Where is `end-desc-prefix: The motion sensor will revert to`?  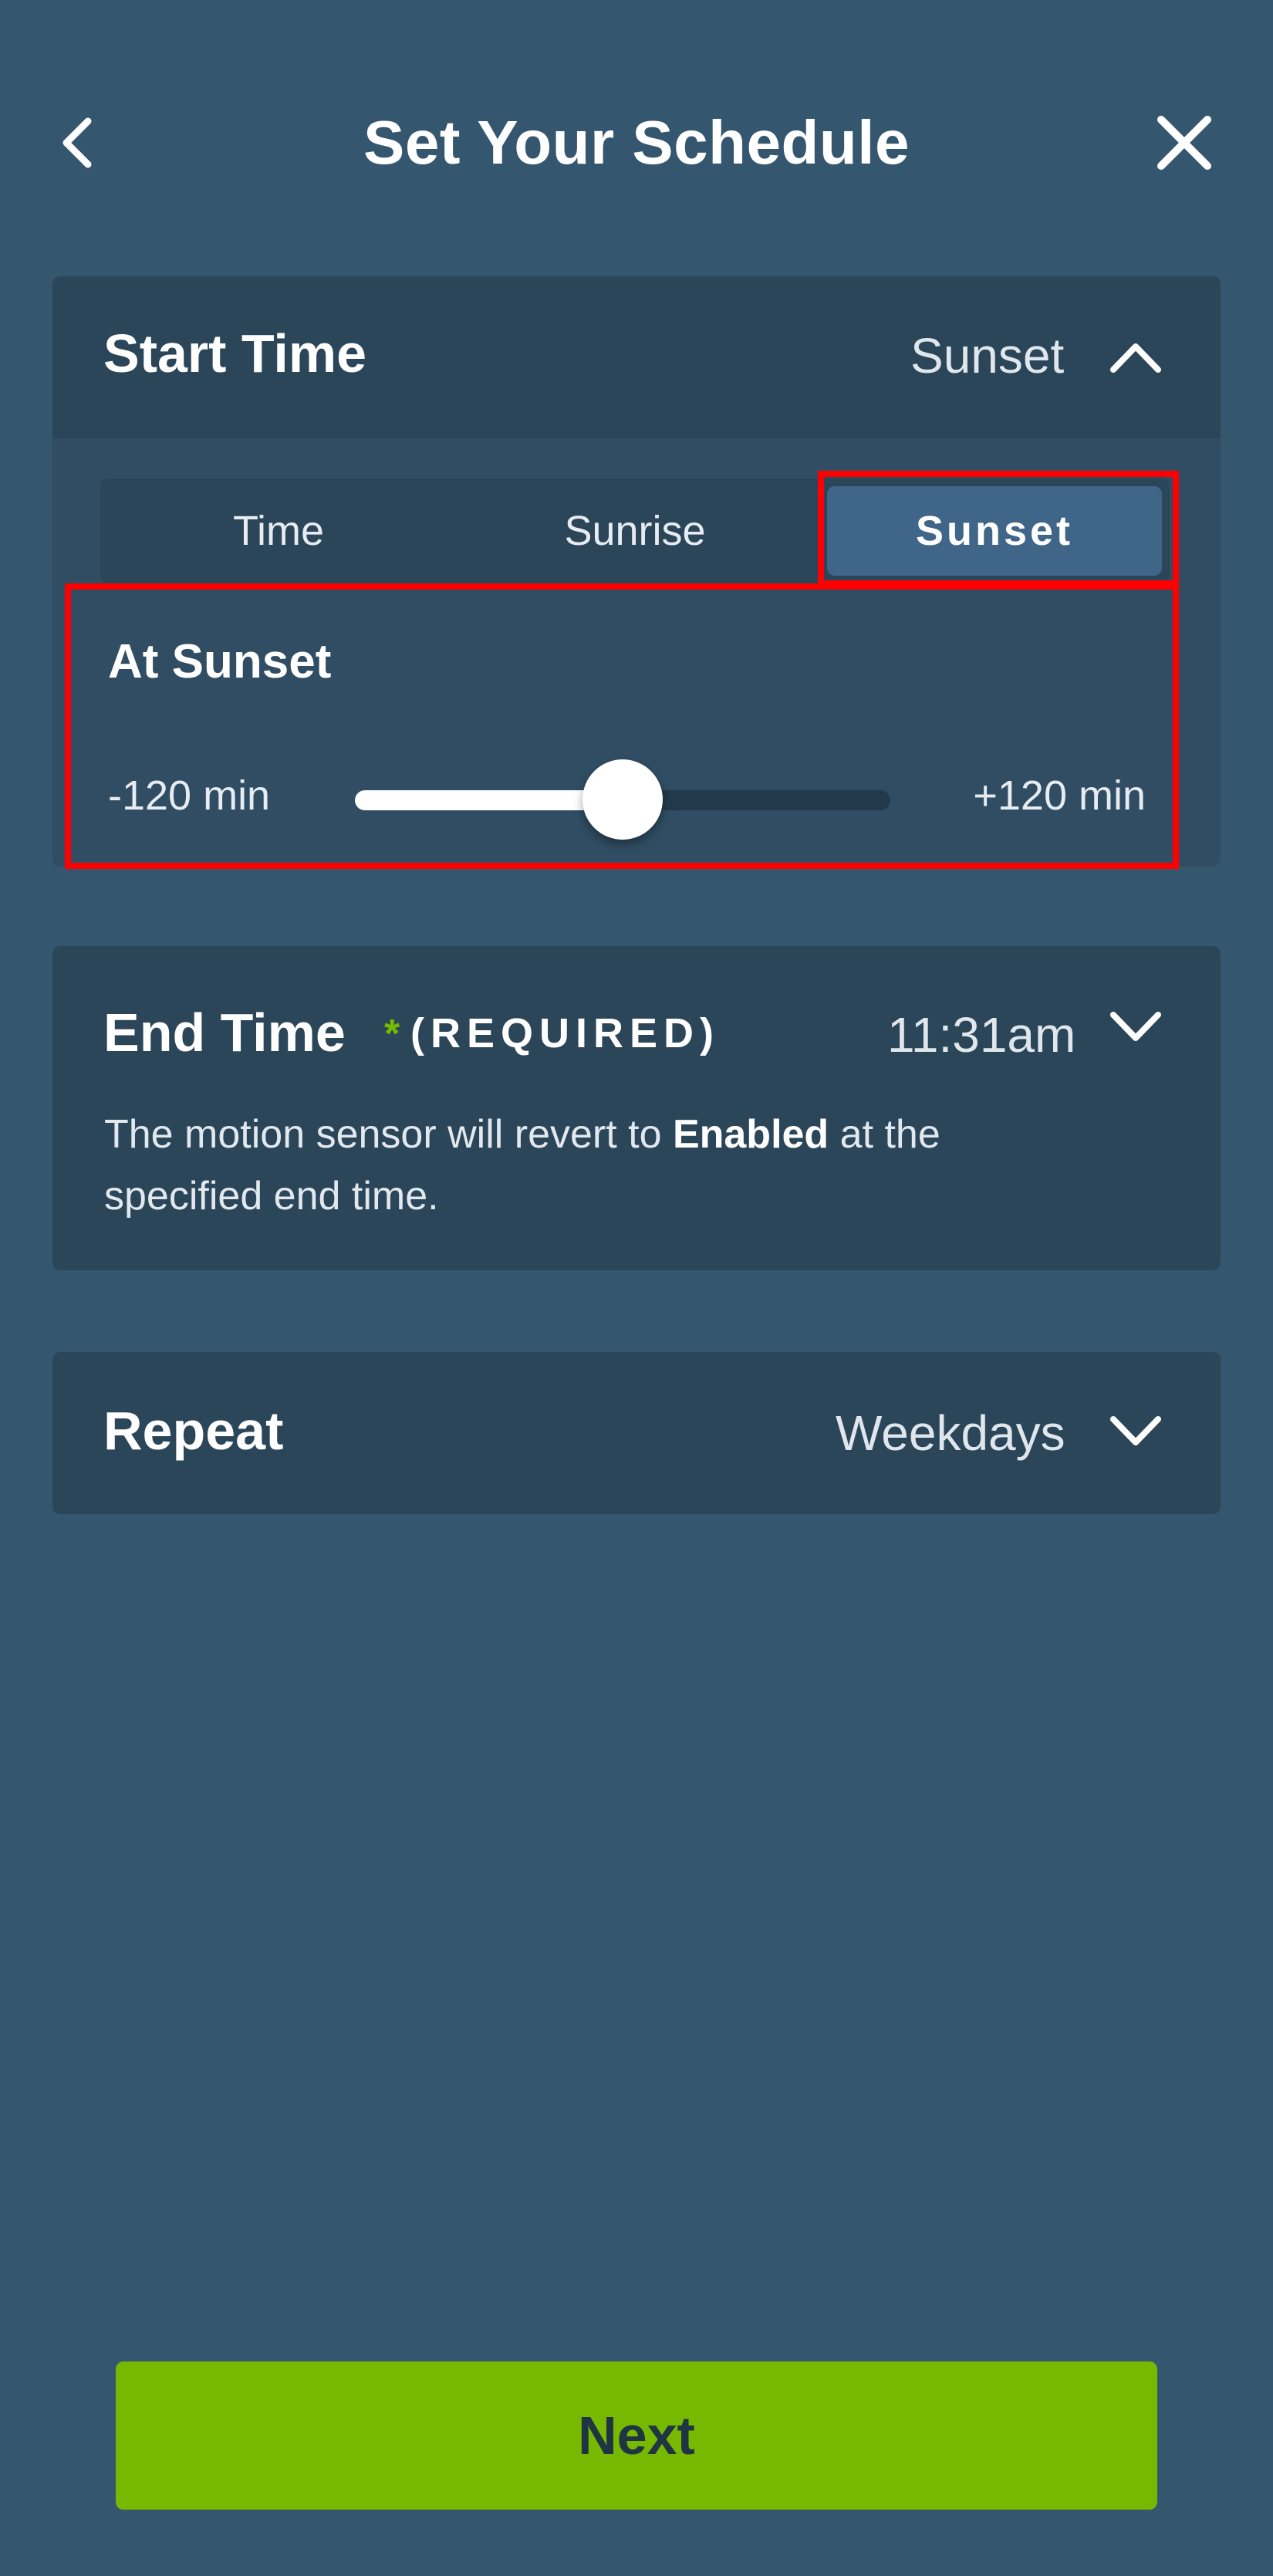
end-desc-prefix: The motion sensor will revert to is located at coordinates (388, 1134).